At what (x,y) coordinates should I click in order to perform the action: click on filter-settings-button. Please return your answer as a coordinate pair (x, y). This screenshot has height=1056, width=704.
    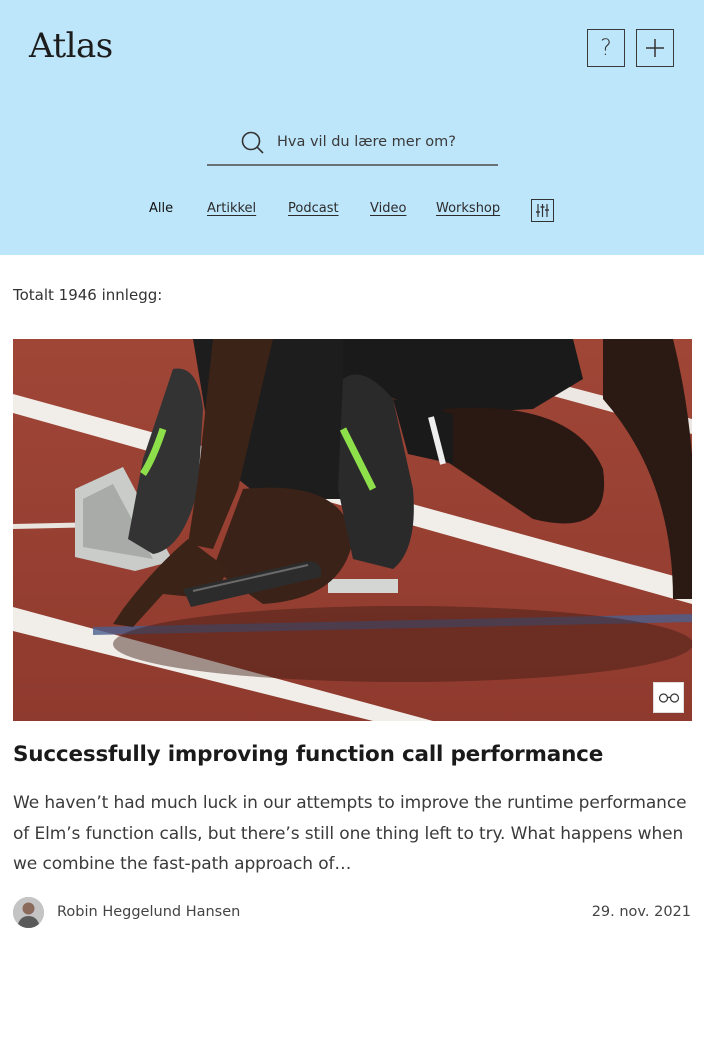
    Looking at the image, I should click on (542, 210).